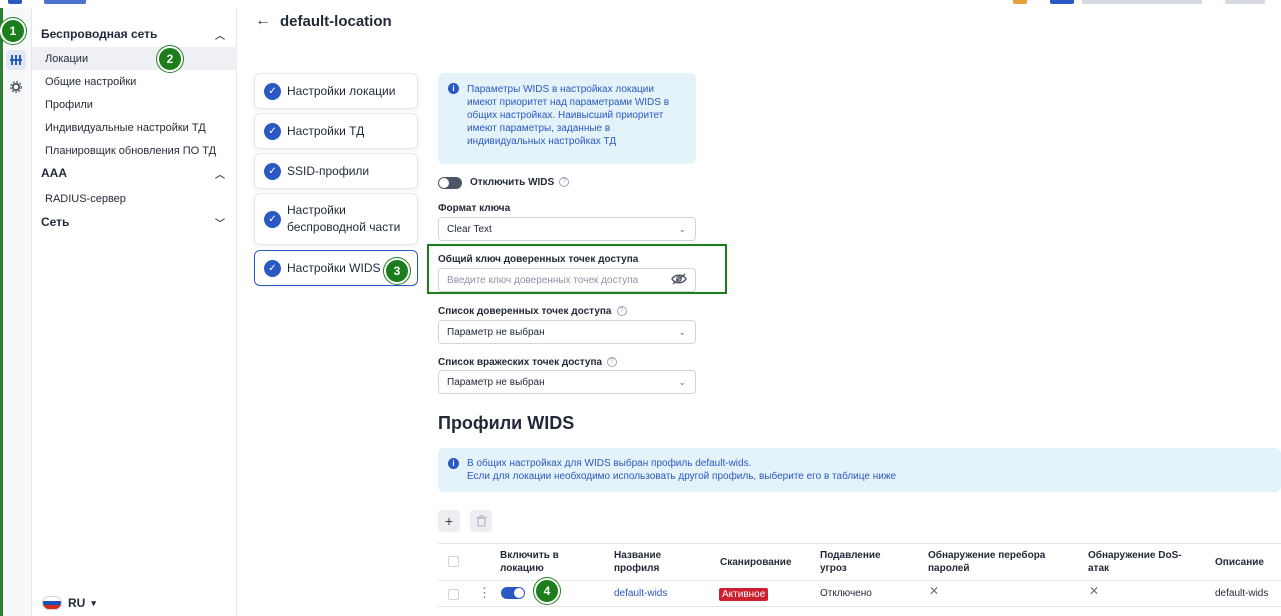 The height and width of the screenshot is (616, 1281). Describe the element at coordinates (341, 91) in the screenshot. I see `step-label: Настройки локации` at that location.